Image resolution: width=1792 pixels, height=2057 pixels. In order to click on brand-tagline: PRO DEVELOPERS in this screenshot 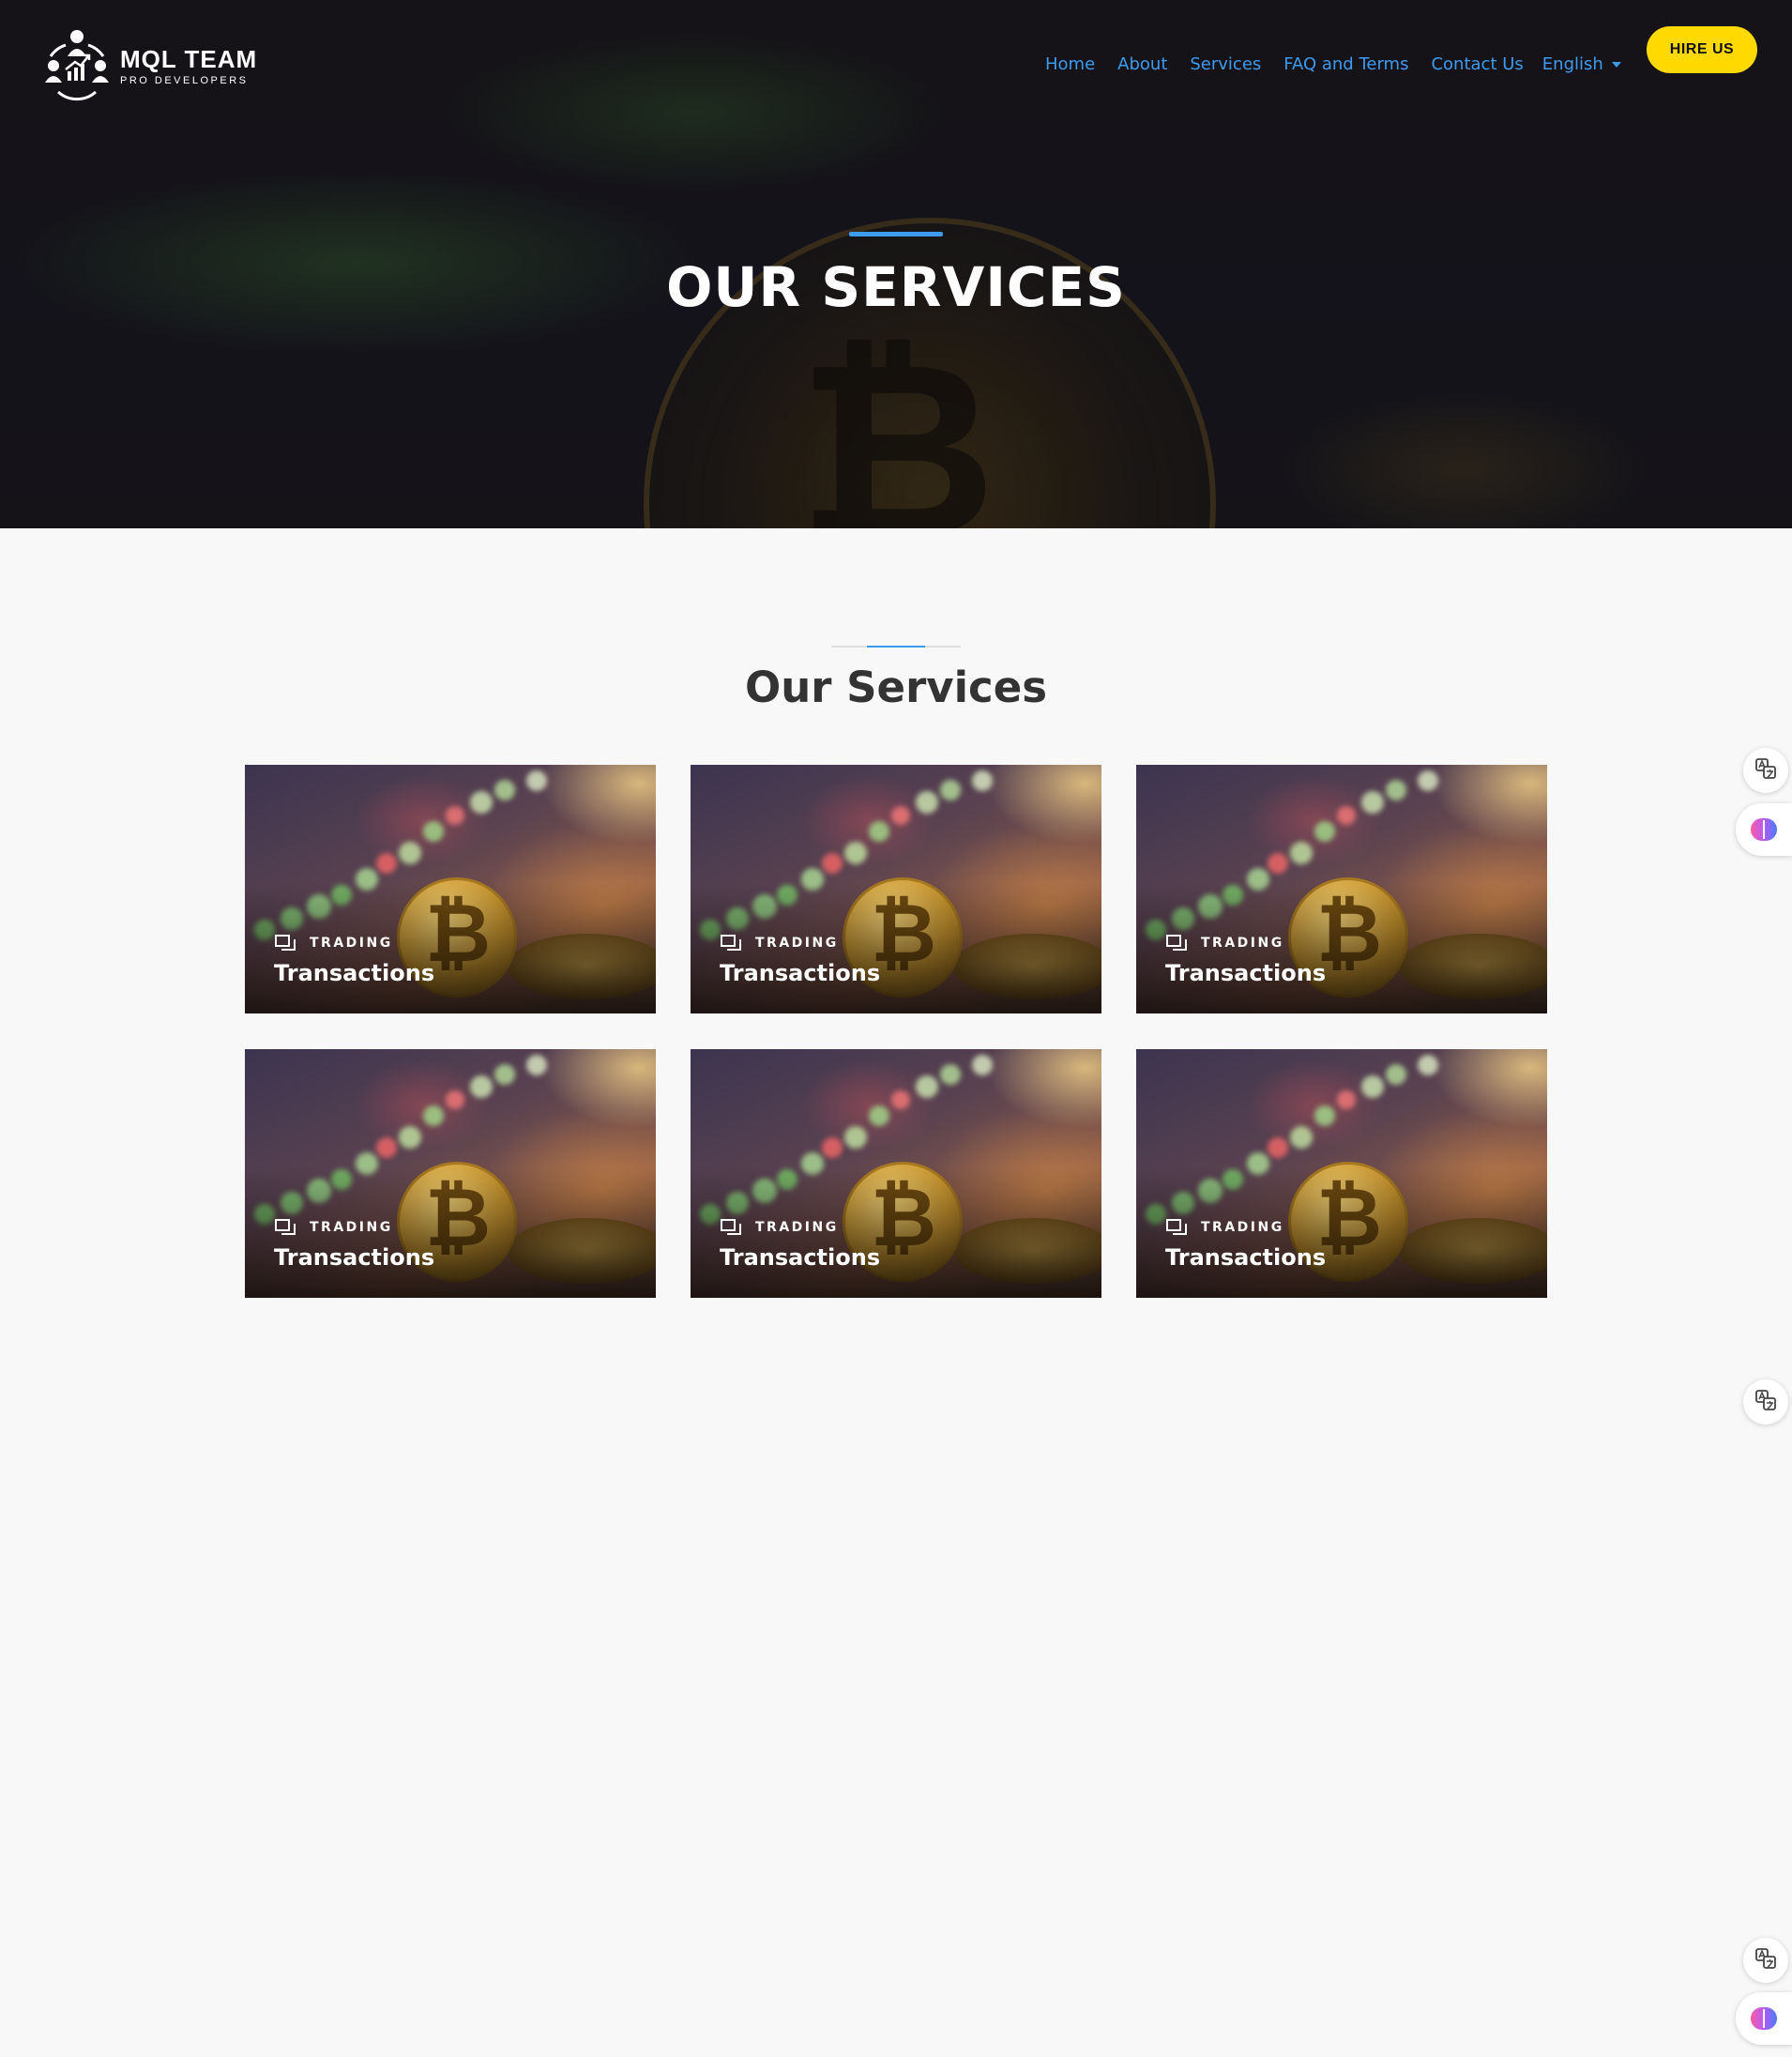, I will do `click(184, 80)`.